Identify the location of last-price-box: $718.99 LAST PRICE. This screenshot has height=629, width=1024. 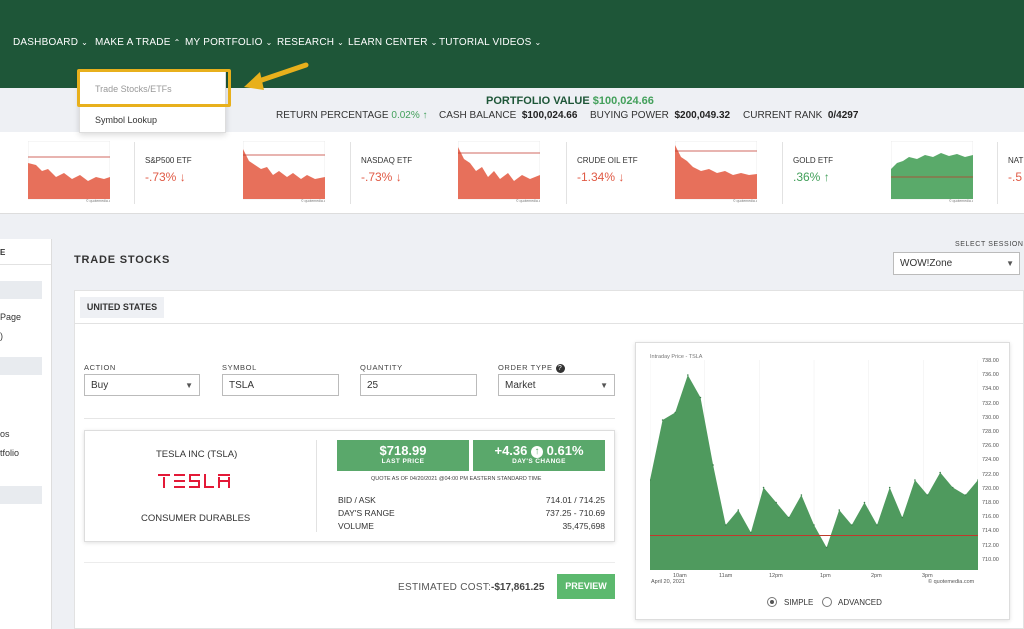
(403, 455).